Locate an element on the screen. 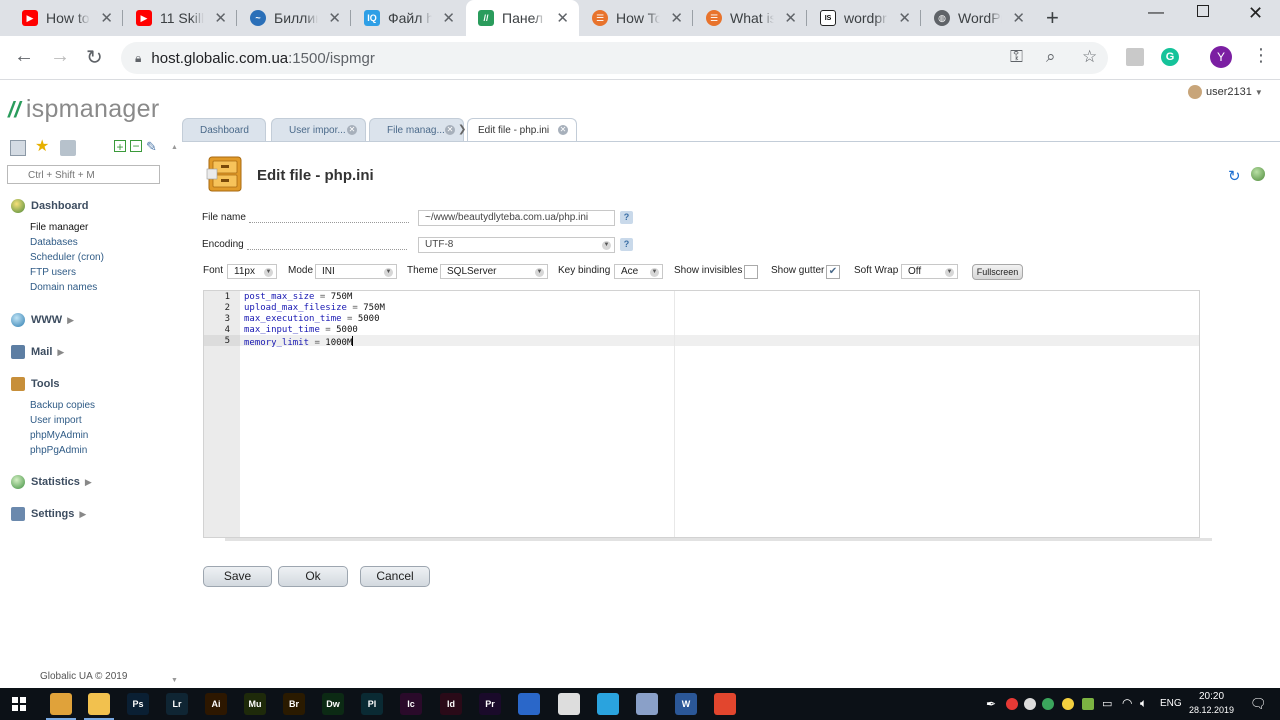 The width and height of the screenshot is (1280, 720). pin-icon: ✎ is located at coordinates (154, 148).